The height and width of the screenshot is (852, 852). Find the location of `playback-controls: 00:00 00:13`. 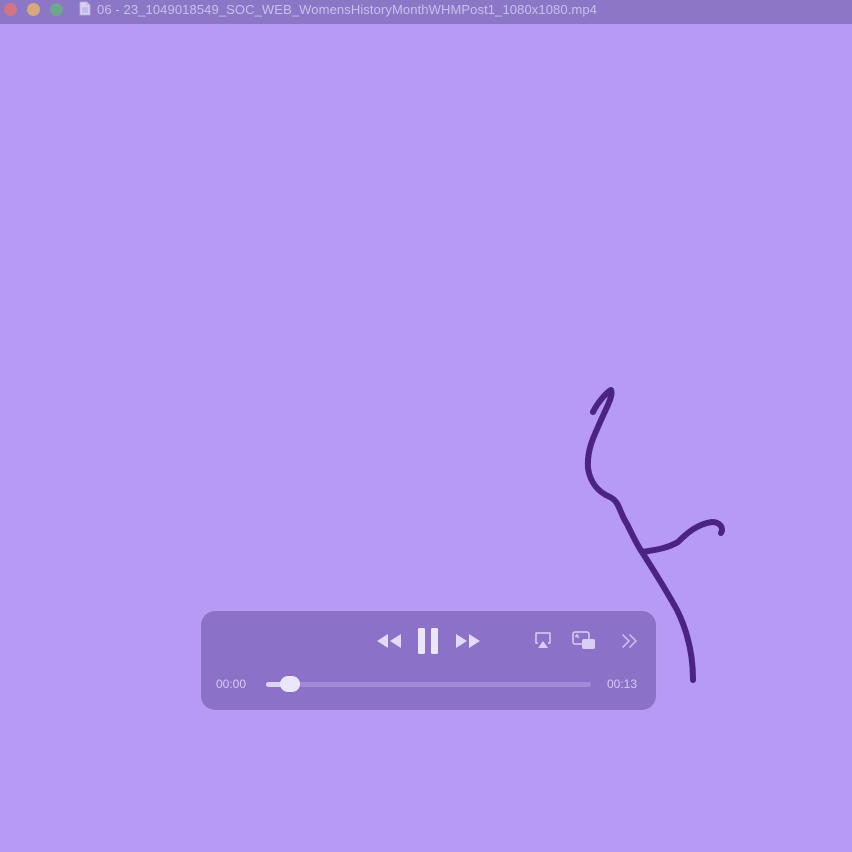

playback-controls: 00:00 00:13 is located at coordinates (428, 660).